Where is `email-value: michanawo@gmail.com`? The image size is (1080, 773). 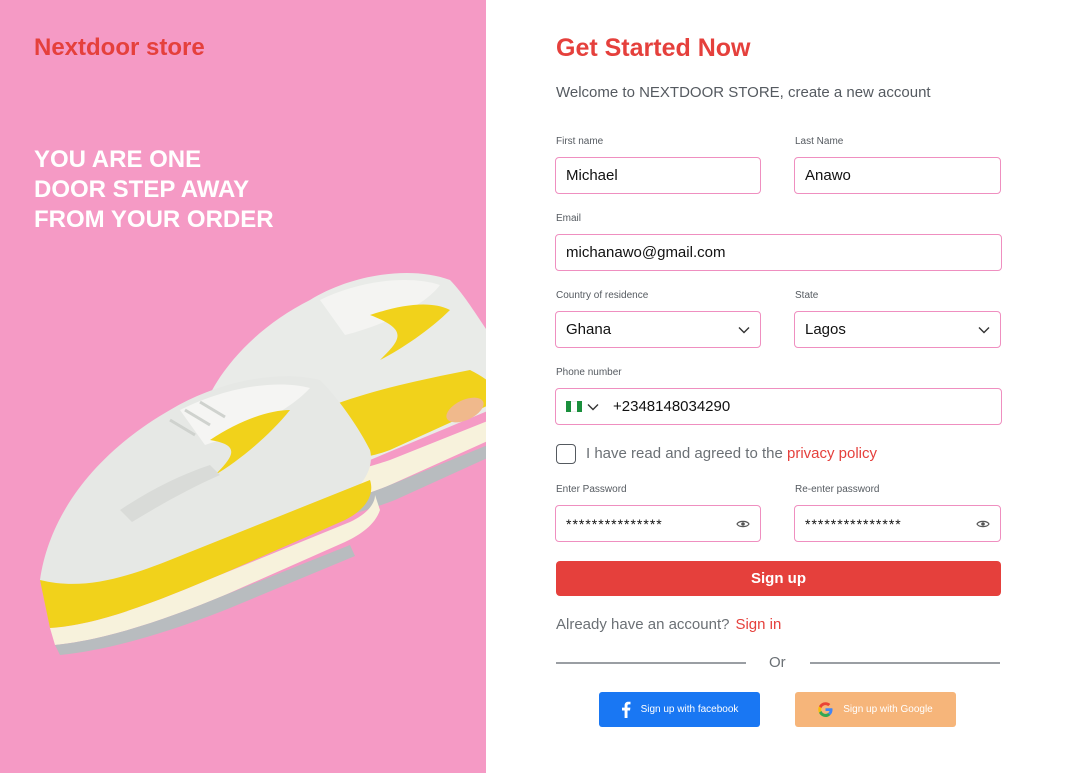 email-value: michanawo@gmail.com is located at coordinates (646, 252).